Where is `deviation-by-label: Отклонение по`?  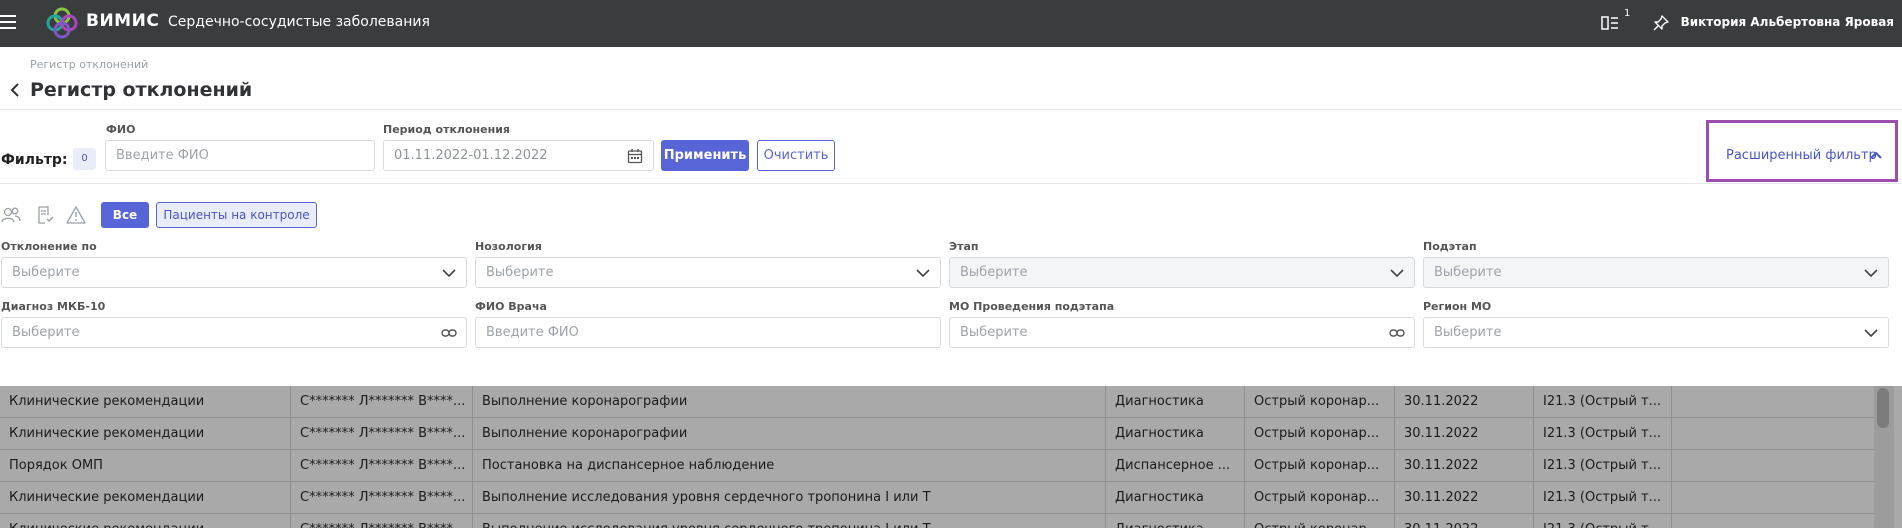
deviation-by-label: Отклонение по is located at coordinates (49, 246).